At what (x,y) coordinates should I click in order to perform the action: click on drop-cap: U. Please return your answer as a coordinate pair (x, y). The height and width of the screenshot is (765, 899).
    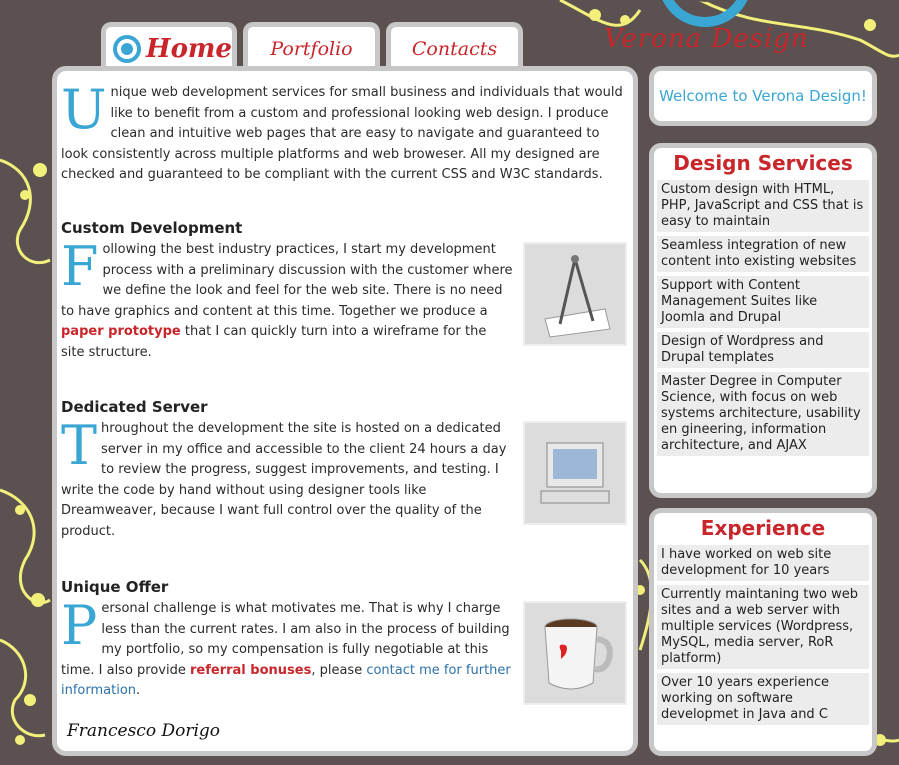
    Looking at the image, I should click on (84, 109).